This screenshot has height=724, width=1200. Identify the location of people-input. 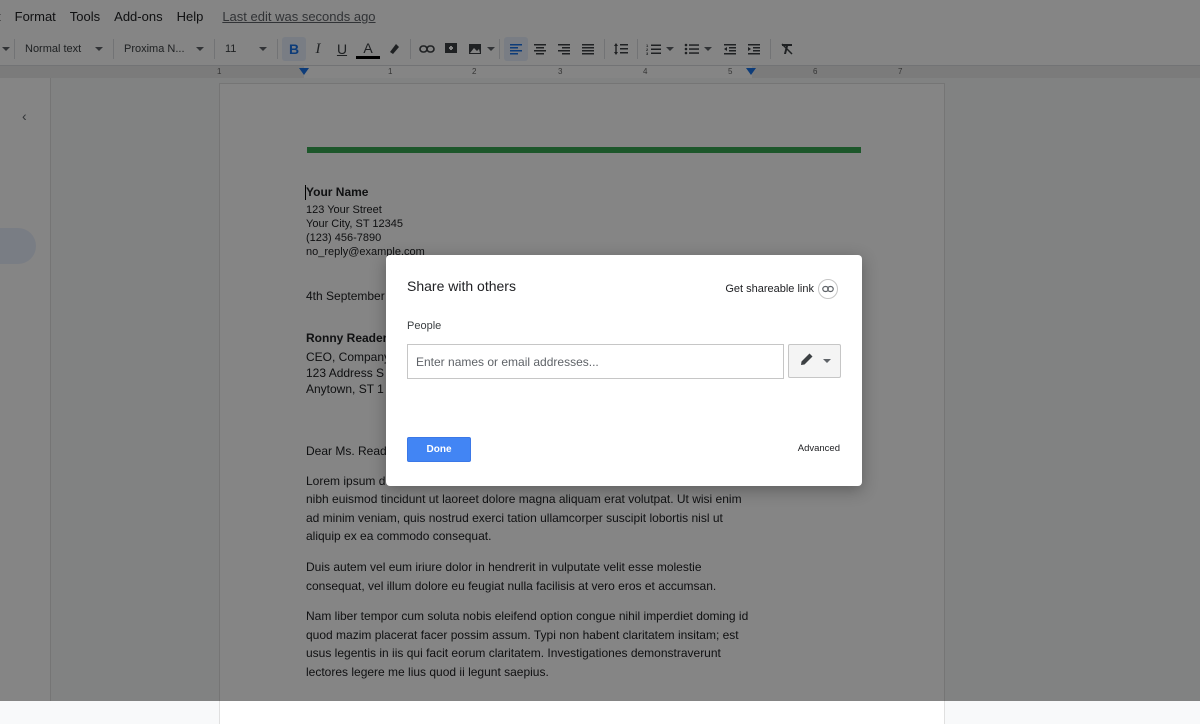
(595, 361).